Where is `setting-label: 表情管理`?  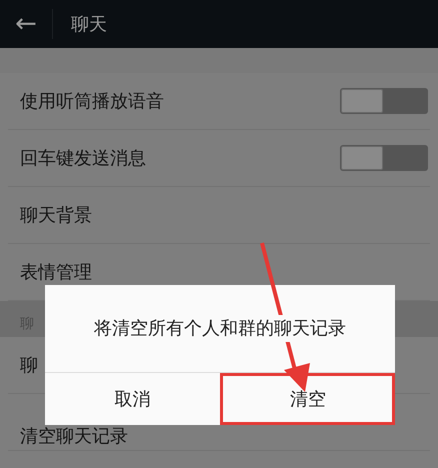 setting-label: 表情管理 is located at coordinates (56, 272).